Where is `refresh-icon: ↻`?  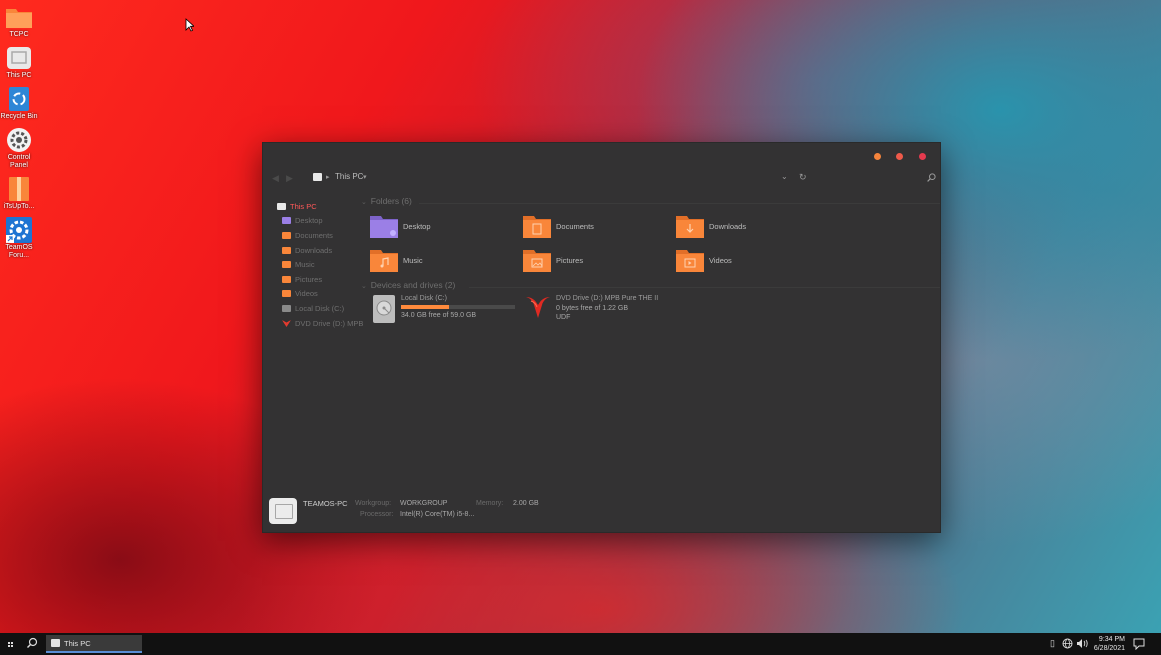 refresh-icon: ↻ is located at coordinates (803, 177).